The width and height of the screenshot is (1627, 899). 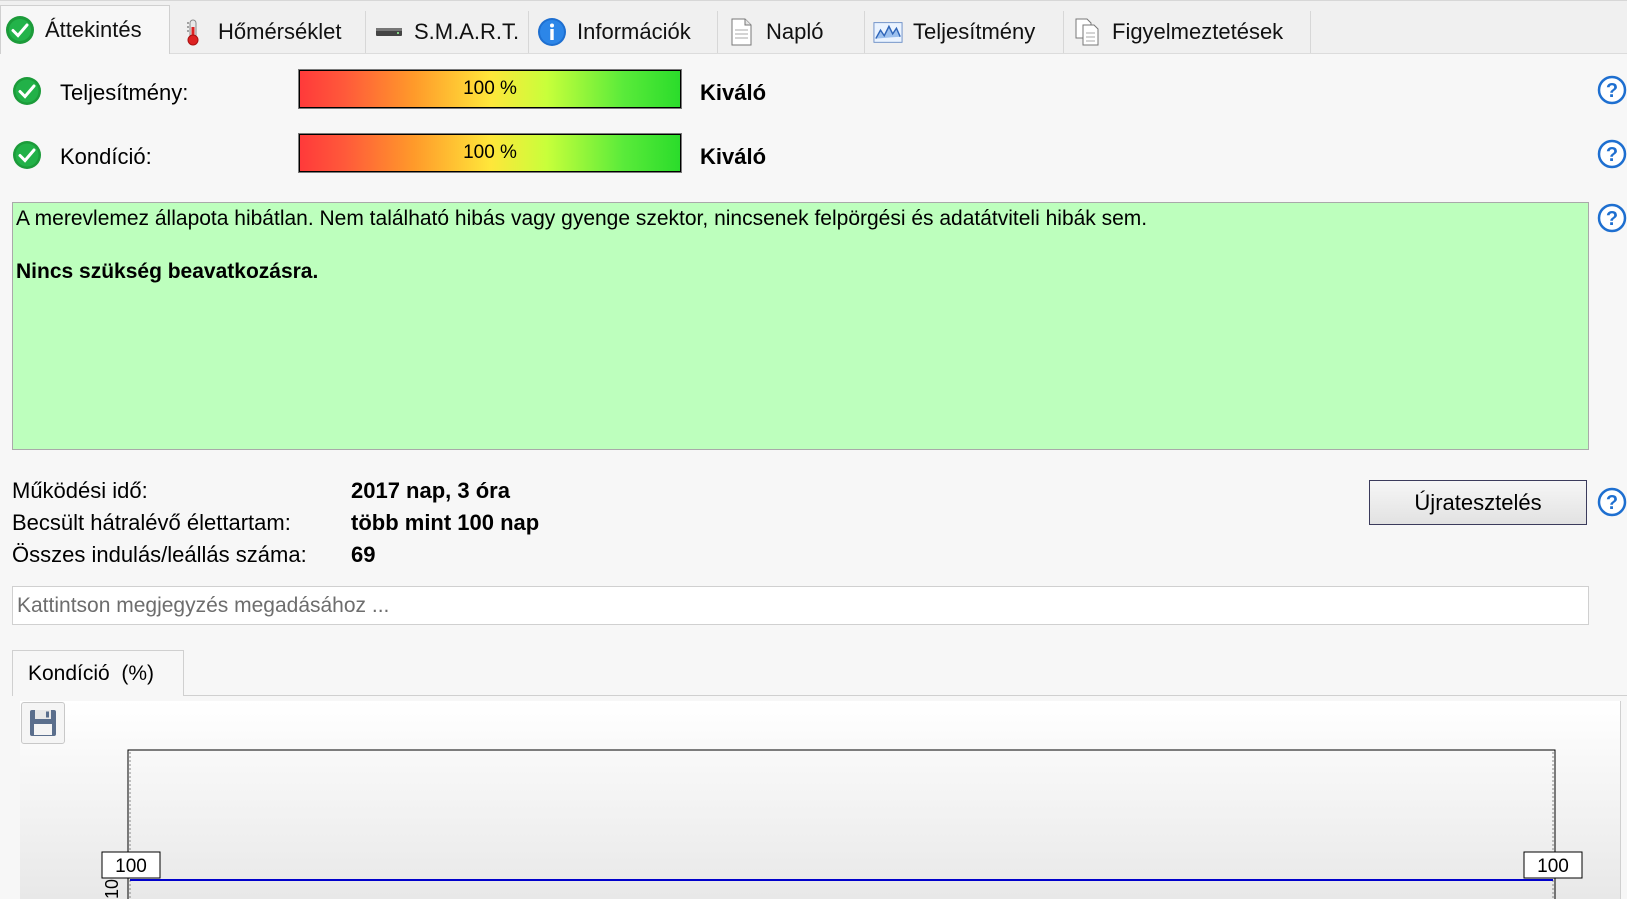 I want to click on chart-start-label: 100, so click(x=131, y=865).